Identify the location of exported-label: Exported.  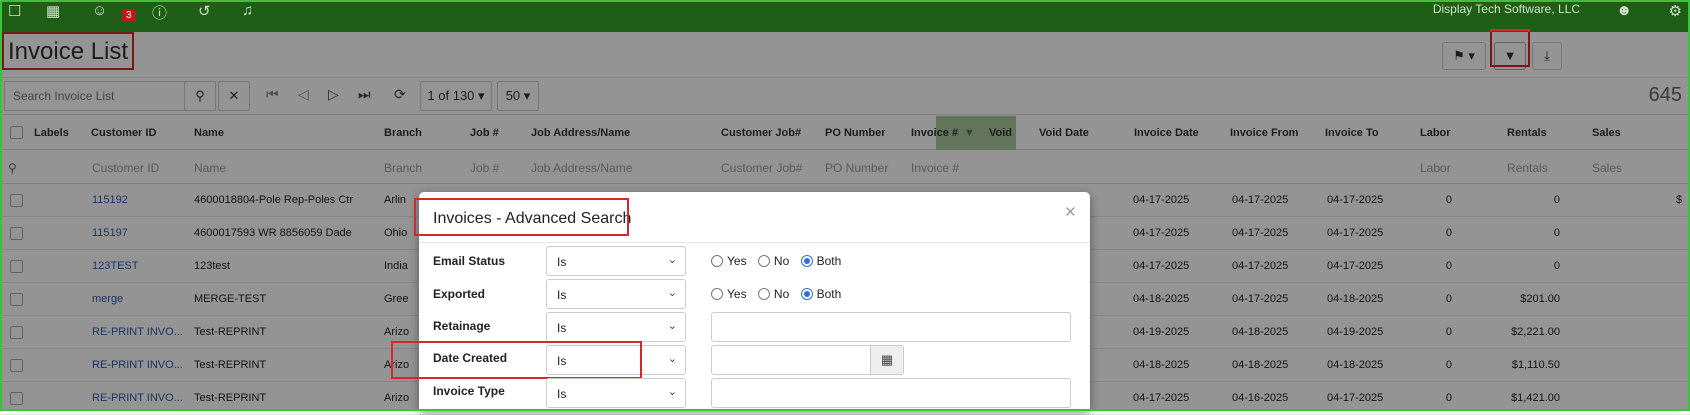
(459, 294).